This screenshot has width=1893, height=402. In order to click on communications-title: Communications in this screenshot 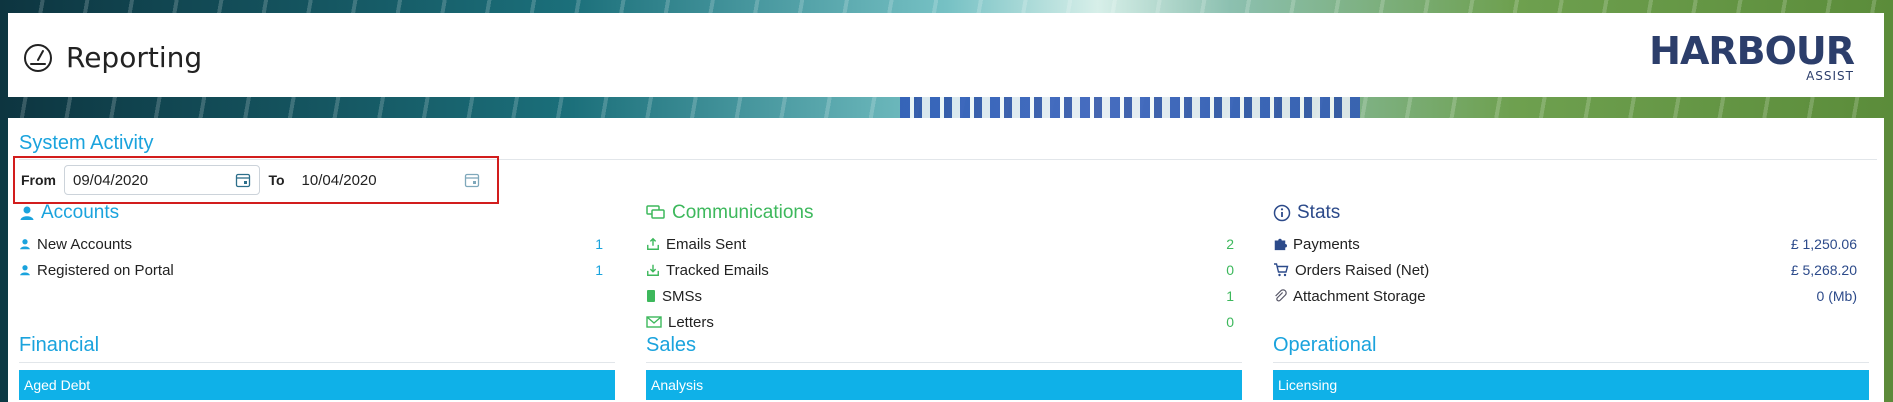, I will do `click(743, 212)`.